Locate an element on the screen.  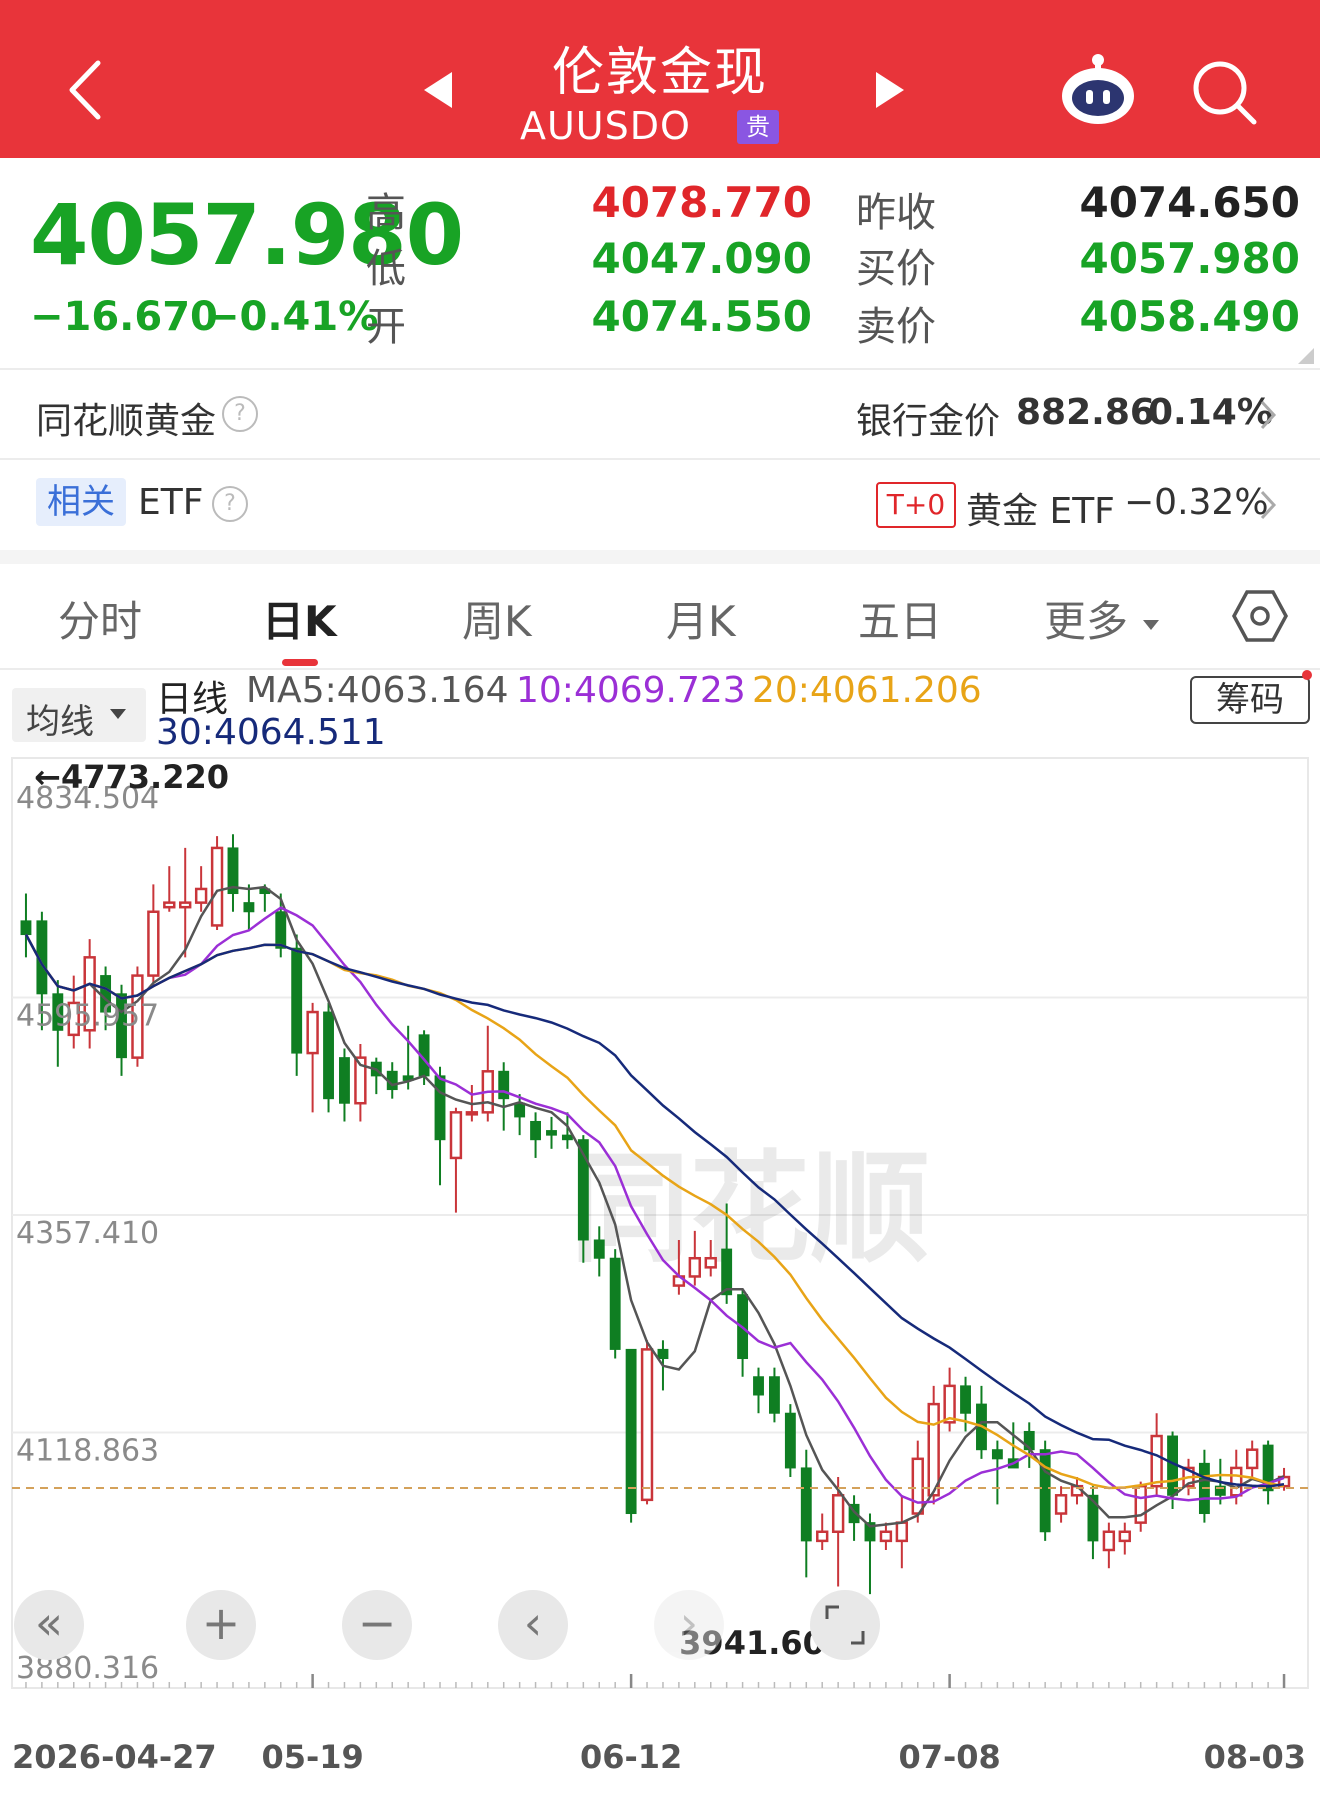
low-label: 低 is located at coordinates (386, 269).